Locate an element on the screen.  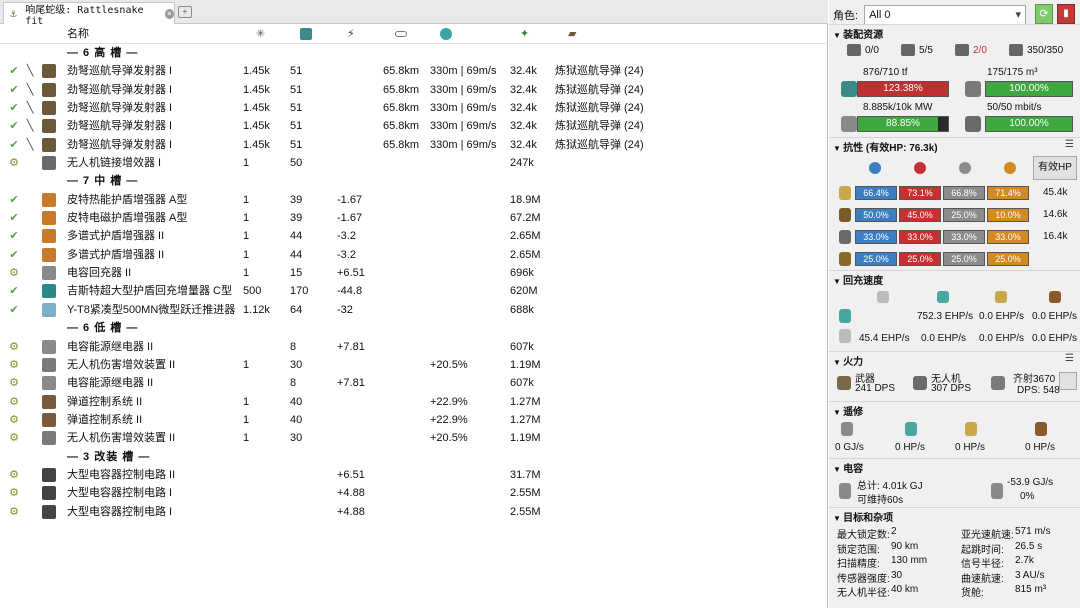
turret-slots: 0/0 is located at coordinates (863, 50).